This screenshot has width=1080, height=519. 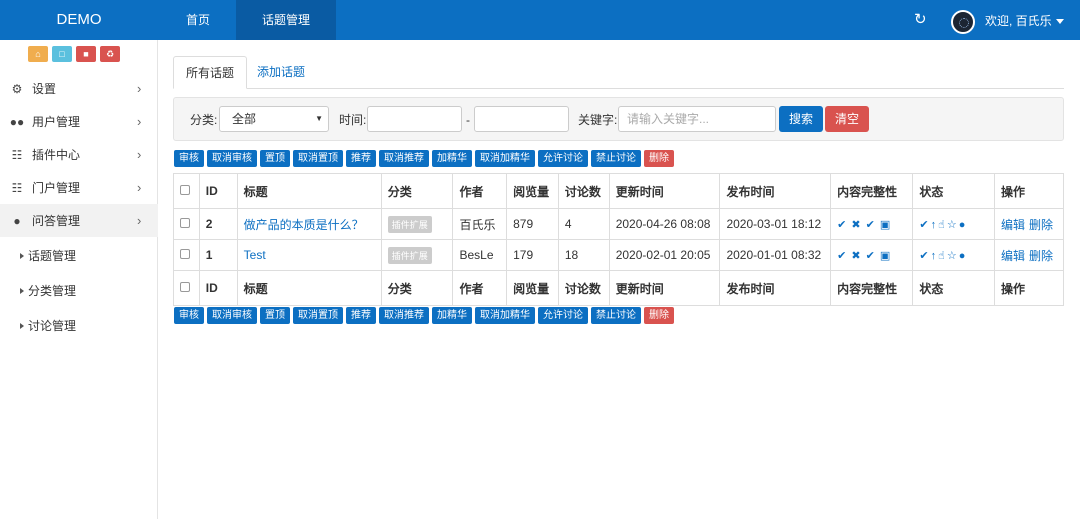 What do you see at coordinates (532, 224) in the screenshot?
I see `cell-views: 879` at bounding box center [532, 224].